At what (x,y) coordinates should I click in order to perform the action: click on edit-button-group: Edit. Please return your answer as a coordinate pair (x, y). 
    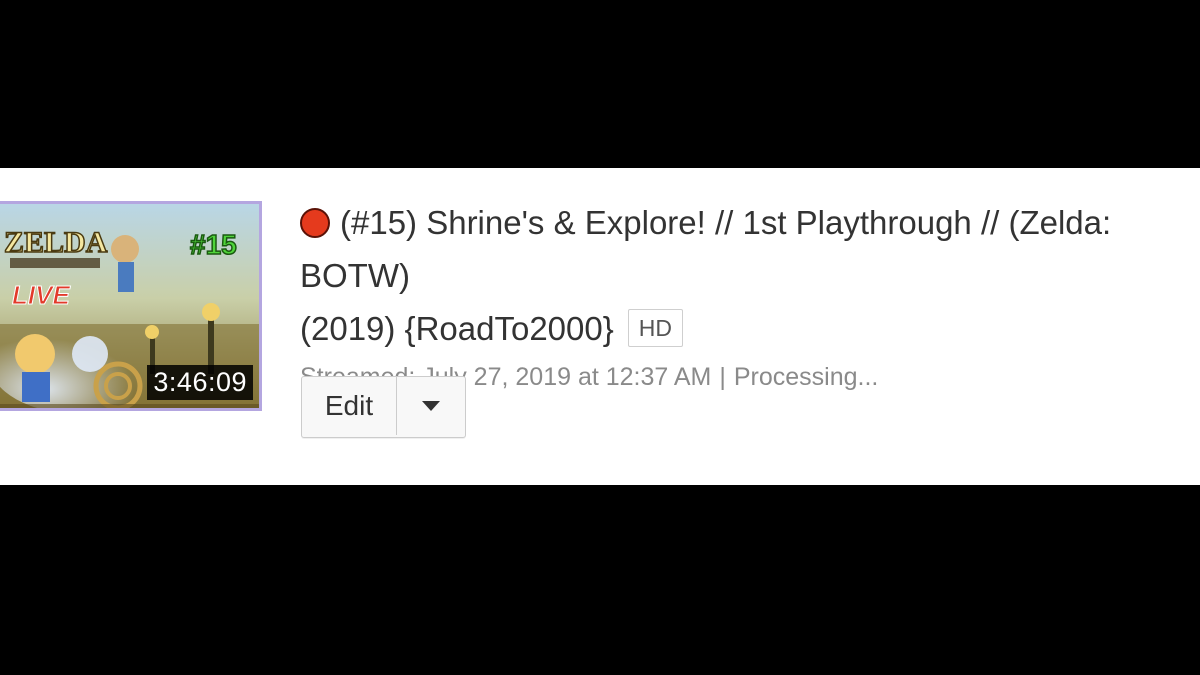
    Looking at the image, I should click on (383, 407).